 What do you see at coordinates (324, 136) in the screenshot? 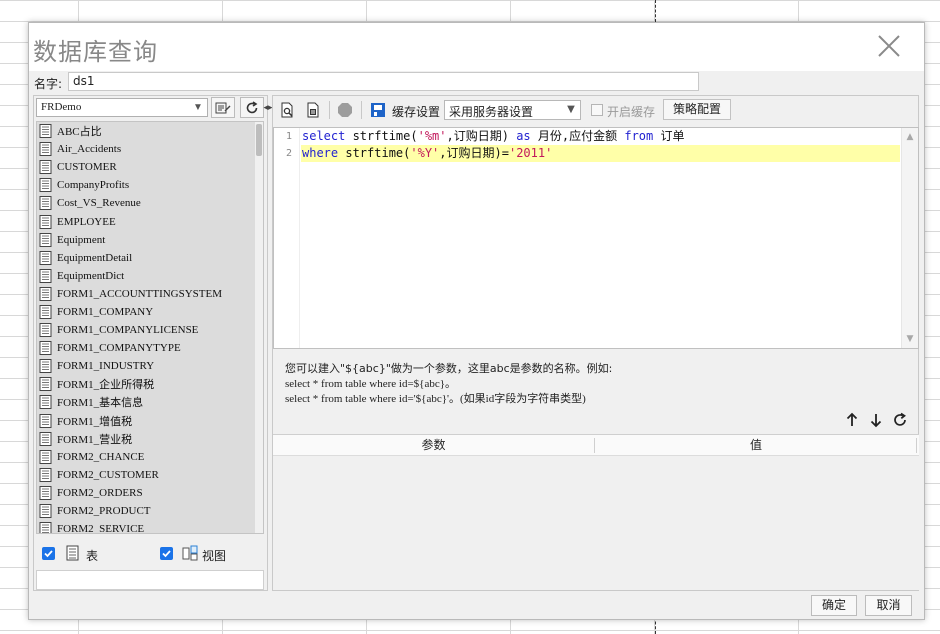
I see `sql-keyword: select` at bounding box center [324, 136].